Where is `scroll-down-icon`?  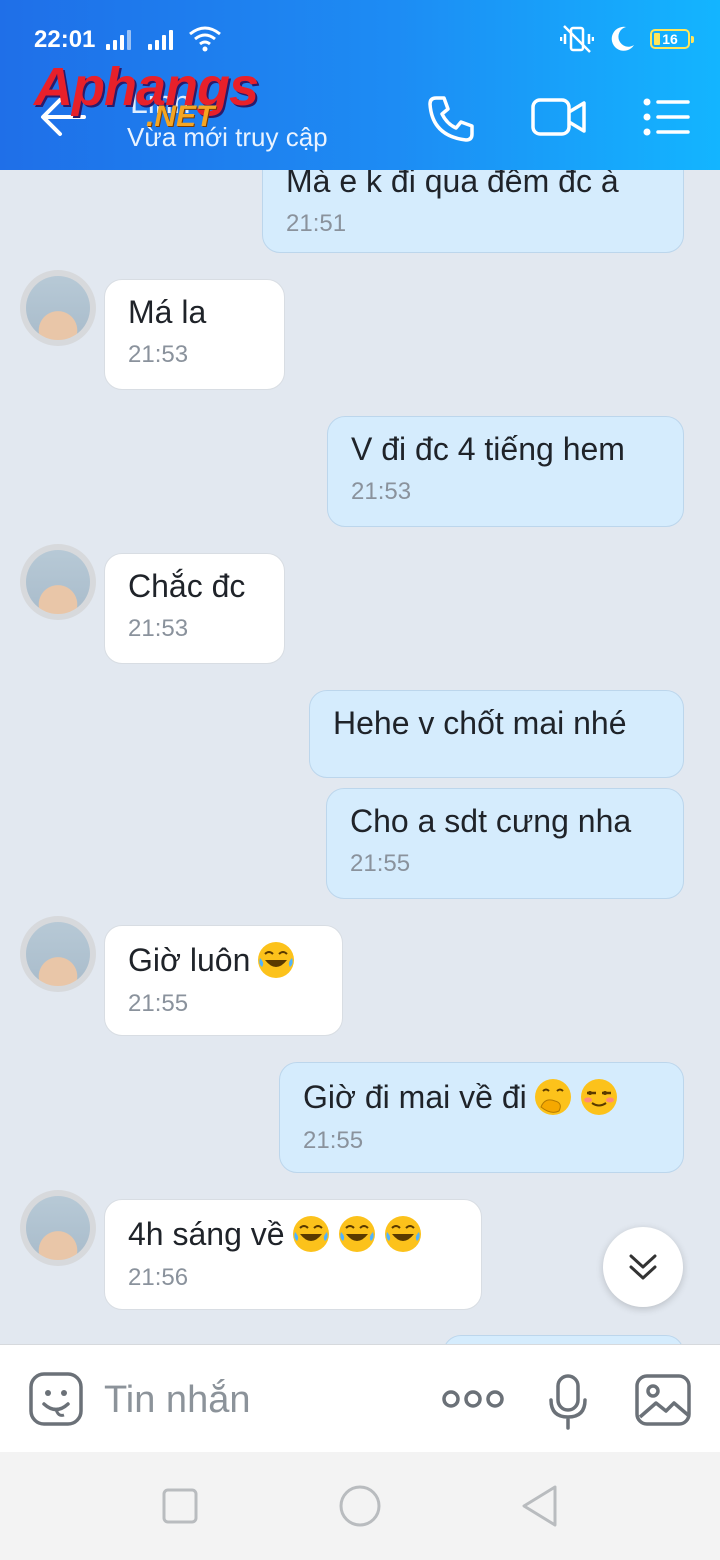 scroll-down-icon is located at coordinates (643, 1267).